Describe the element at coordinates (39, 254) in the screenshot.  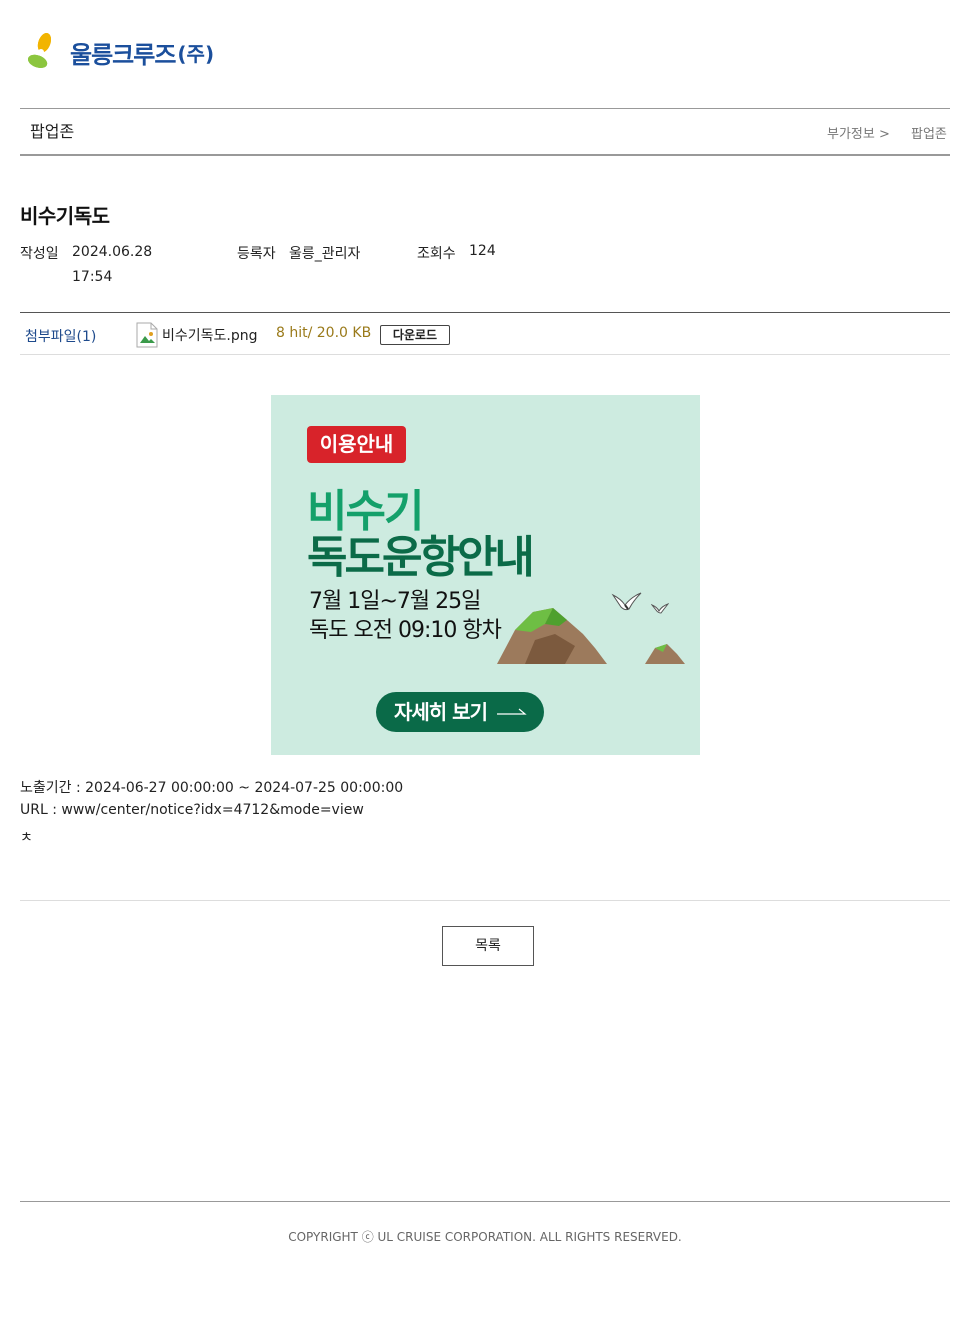
I see `date-label: 작성일` at that location.